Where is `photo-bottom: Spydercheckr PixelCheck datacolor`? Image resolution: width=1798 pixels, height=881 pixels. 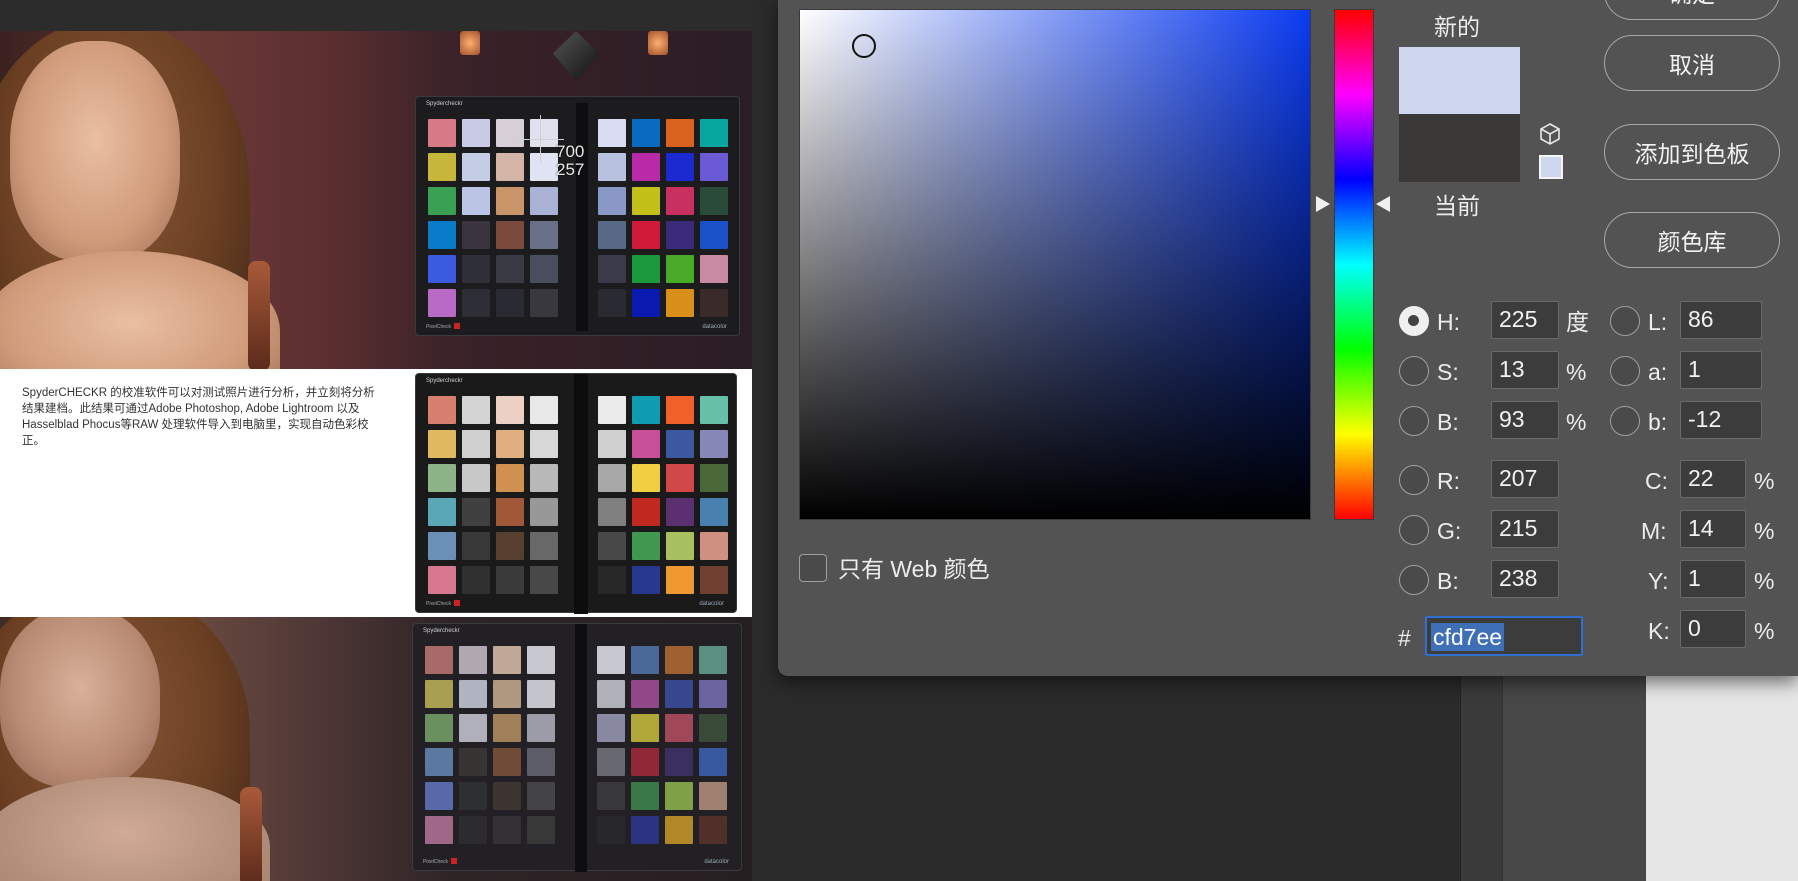
photo-bottom: Spydercheckr PixelCheck datacolor is located at coordinates (376, 749).